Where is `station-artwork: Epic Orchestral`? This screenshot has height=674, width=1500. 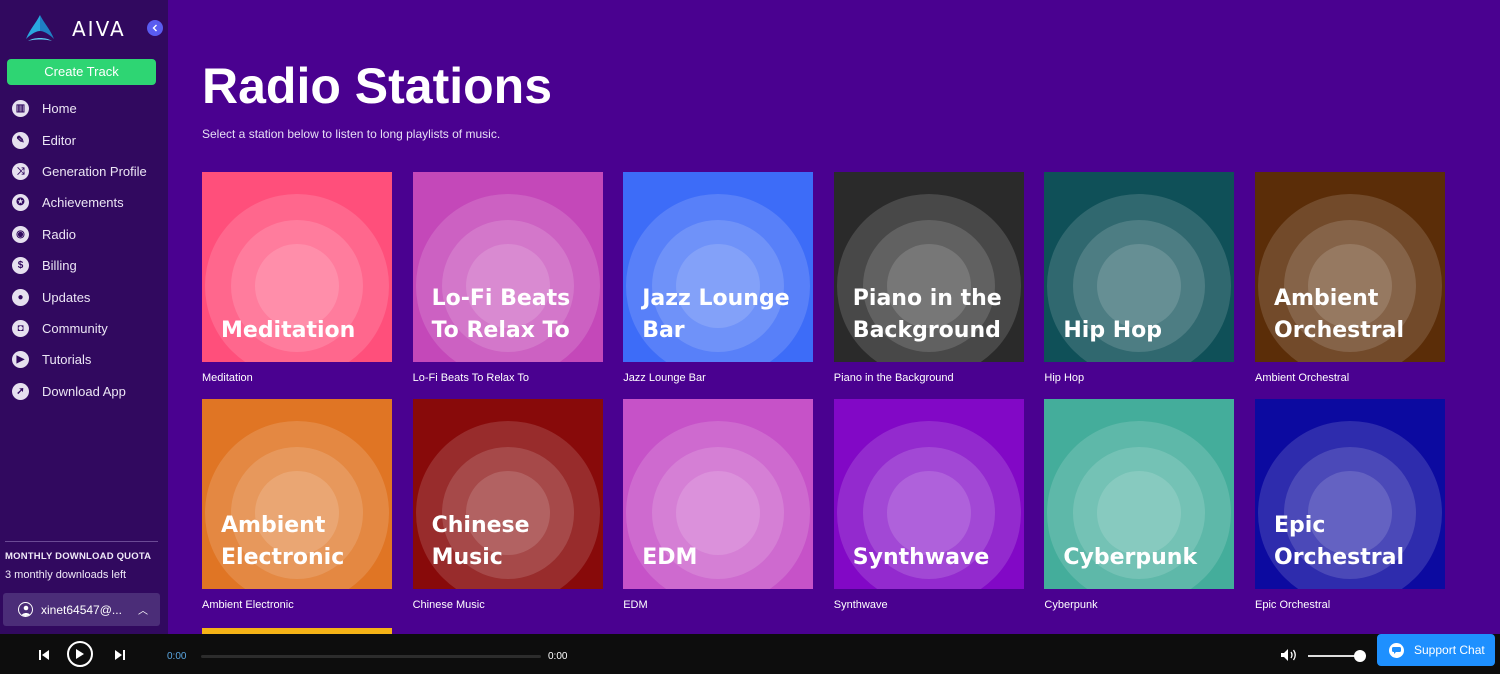
station-artwork: Epic Orchestral is located at coordinates (1350, 494).